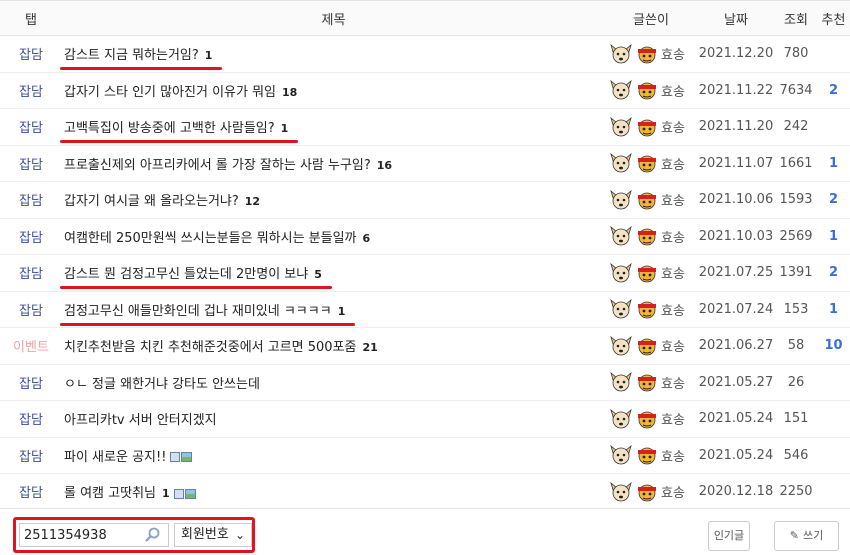  I want to click on row-date: 2021.11.20, so click(736, 127).